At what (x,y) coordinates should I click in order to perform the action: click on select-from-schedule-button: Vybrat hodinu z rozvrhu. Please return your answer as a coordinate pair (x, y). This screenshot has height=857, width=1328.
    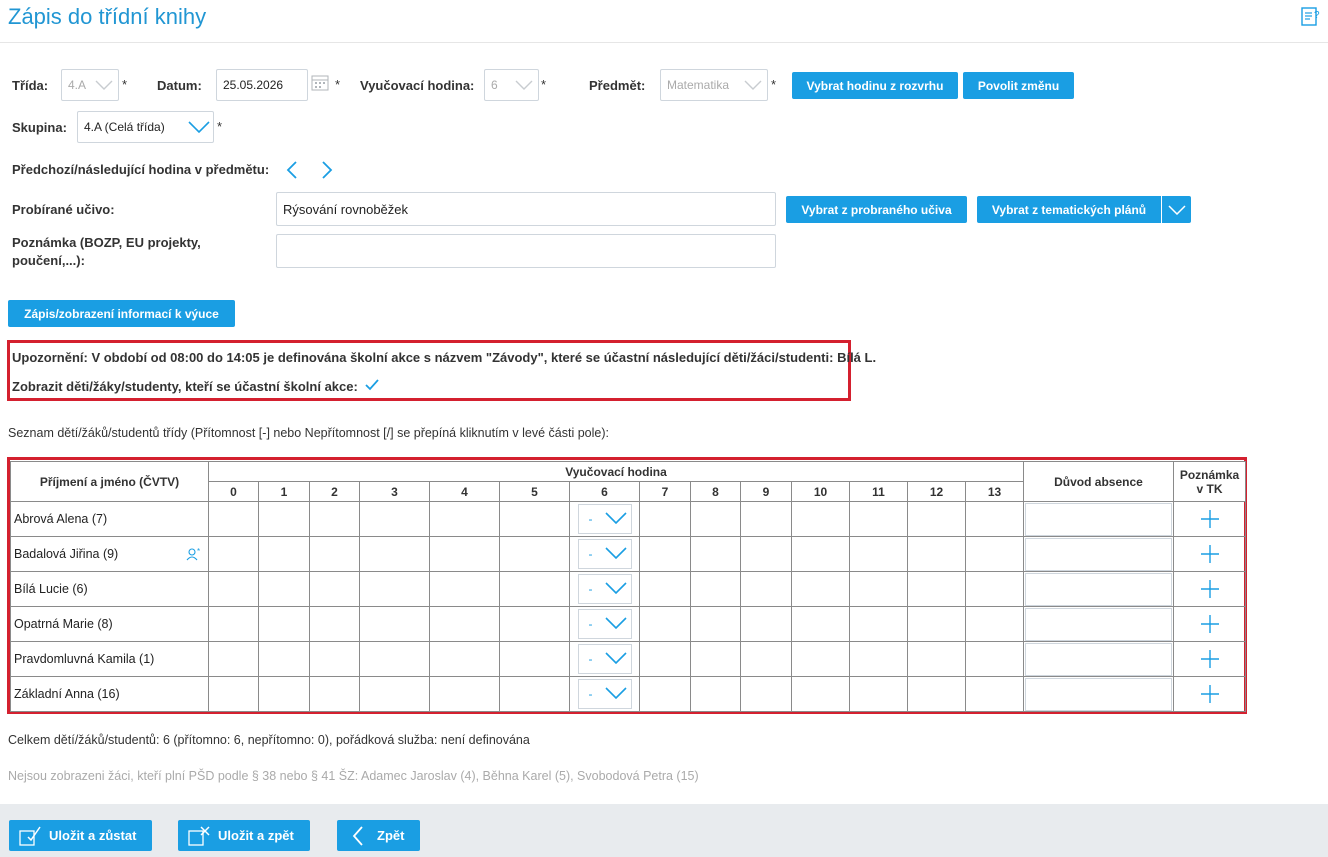
    Looking at the image, I should click on (875, 85).